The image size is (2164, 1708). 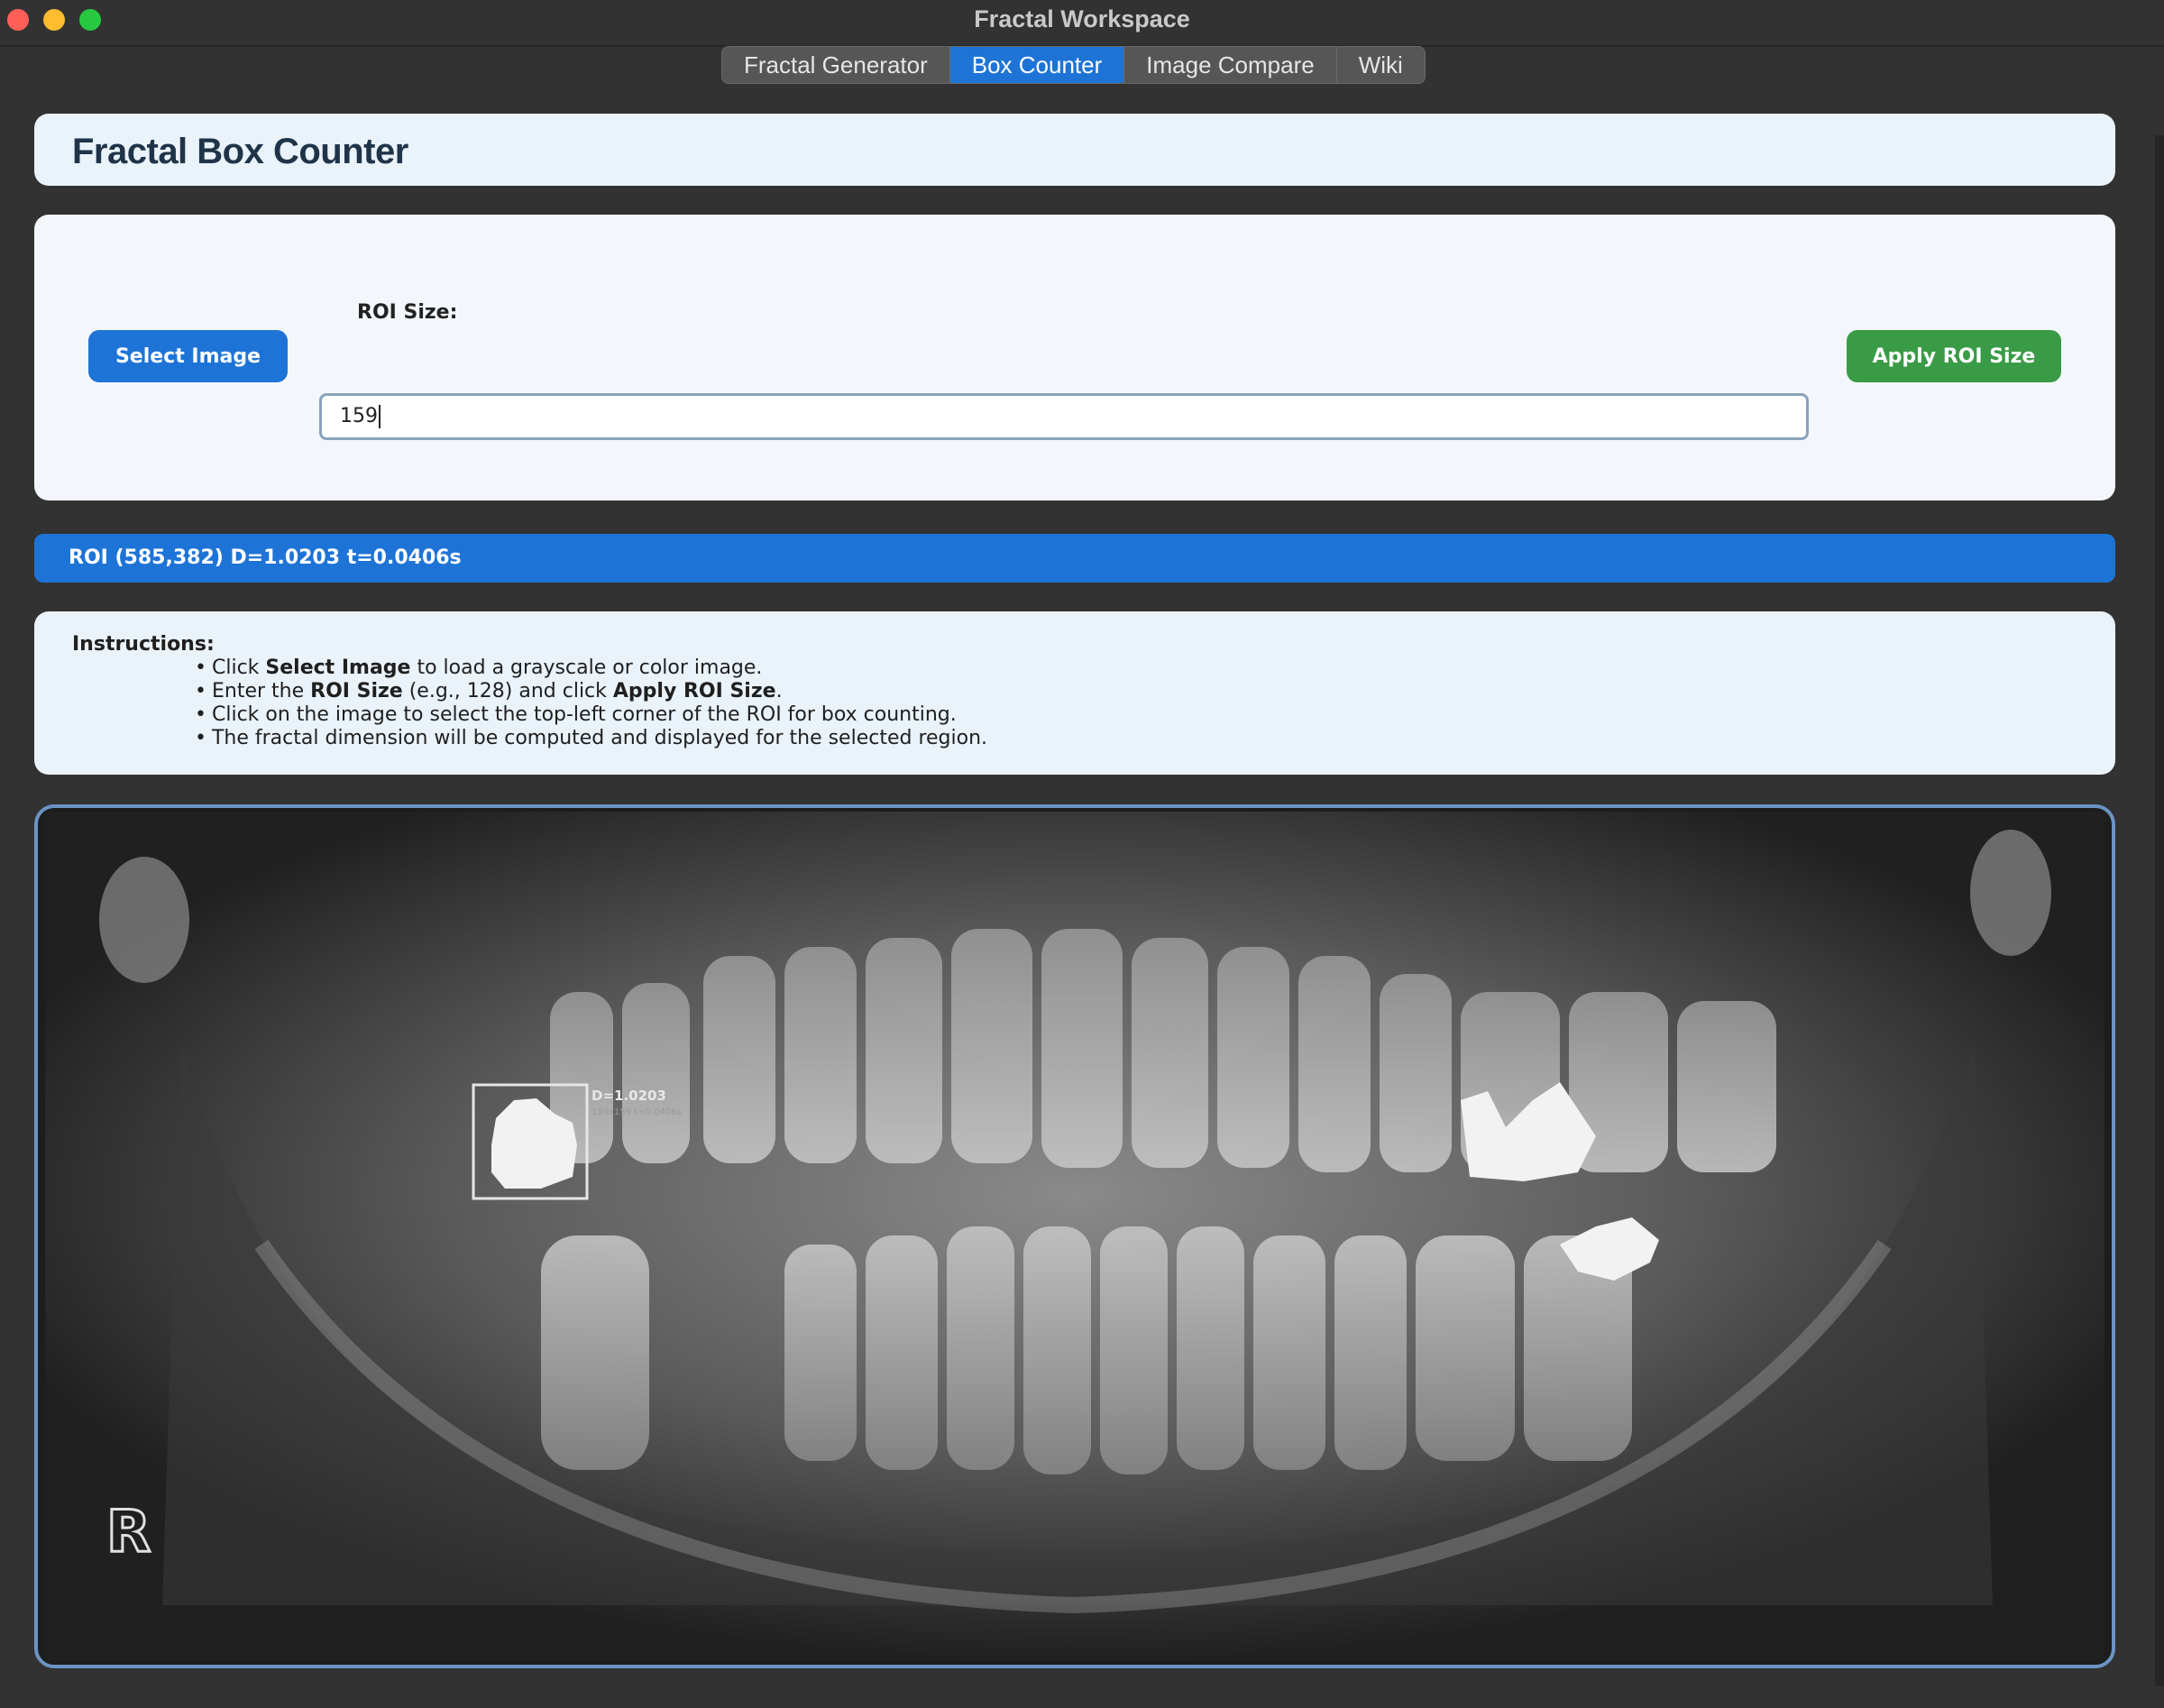 I want to click on roi-size-label: ROI Size:, so click(x=407, y=312).